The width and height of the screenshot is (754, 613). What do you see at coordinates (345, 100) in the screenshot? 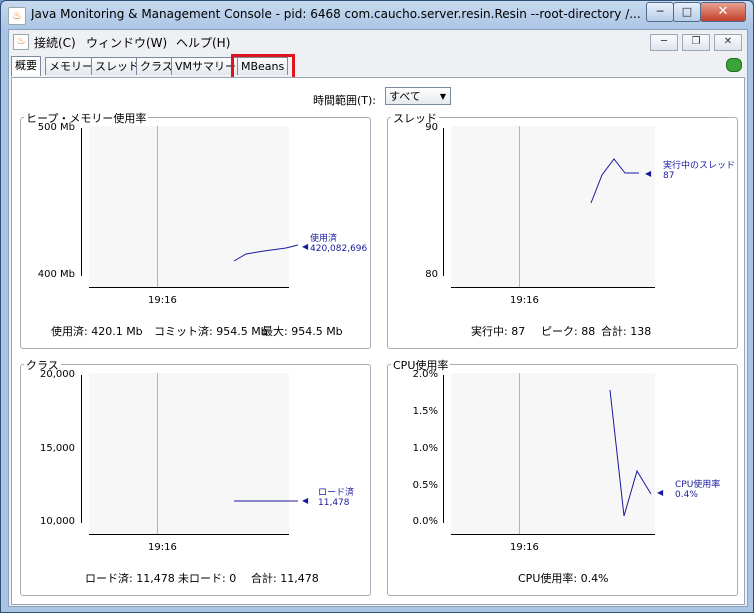
I see `time-range-label: 時間範囲(T):` at bounding box center [345, 100].